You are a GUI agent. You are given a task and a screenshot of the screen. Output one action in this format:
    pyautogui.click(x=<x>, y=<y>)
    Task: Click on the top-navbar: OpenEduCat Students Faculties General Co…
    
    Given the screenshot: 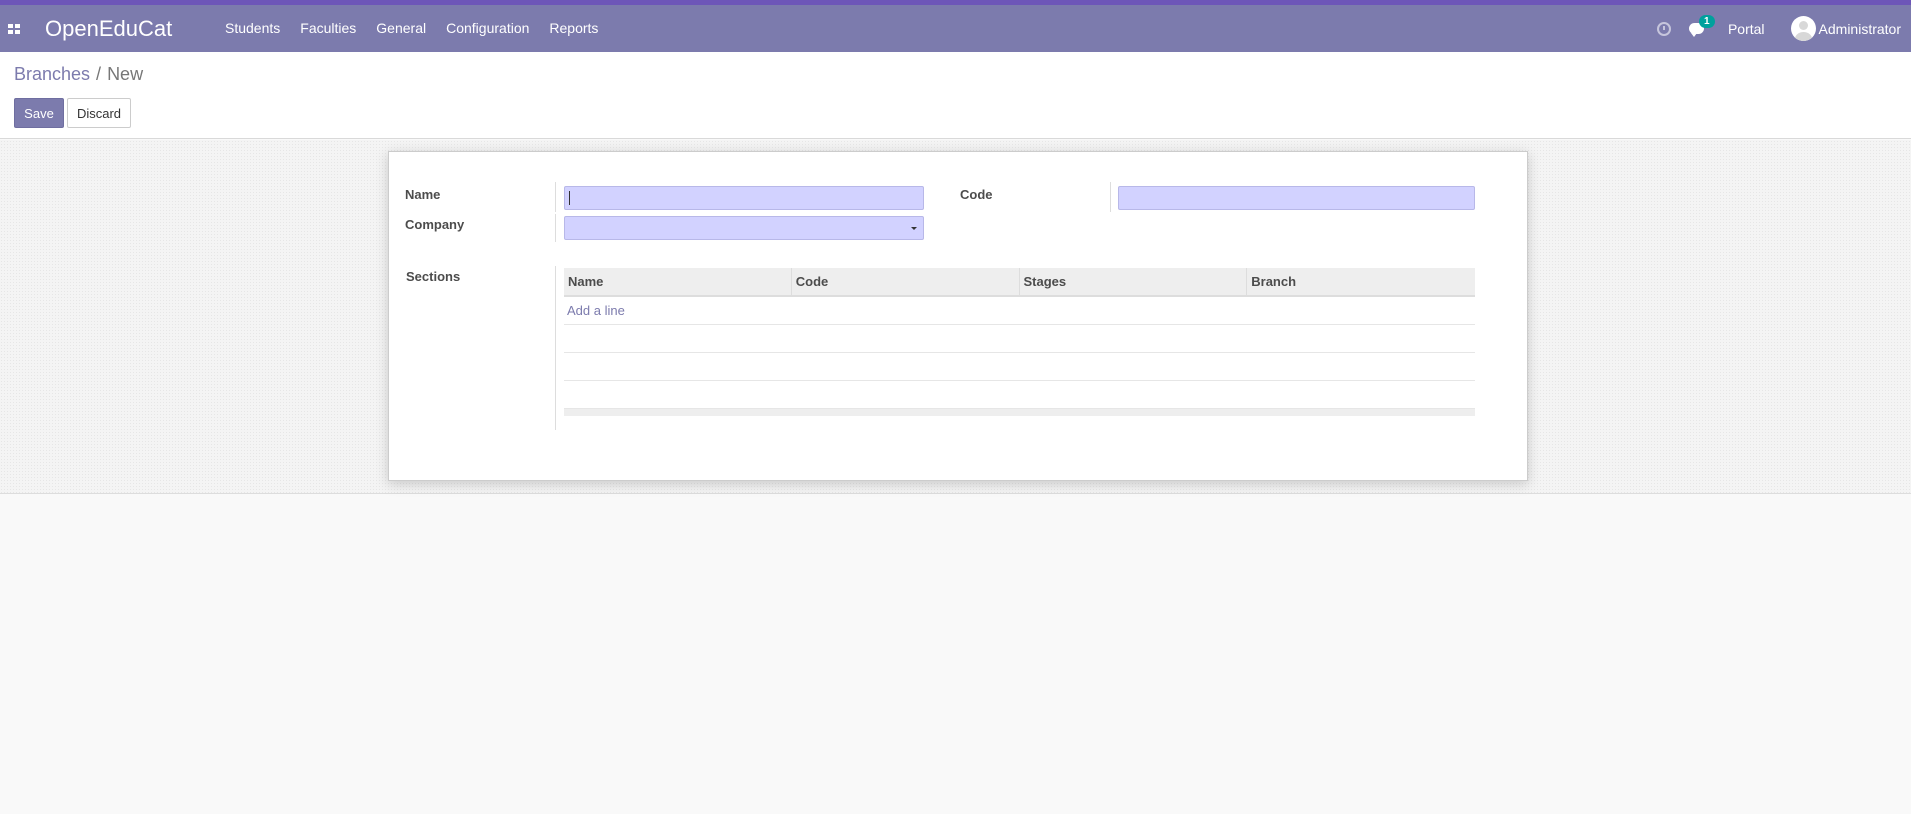 What is the action you would take?
    pyautogui.click(x=955, y=26)
    